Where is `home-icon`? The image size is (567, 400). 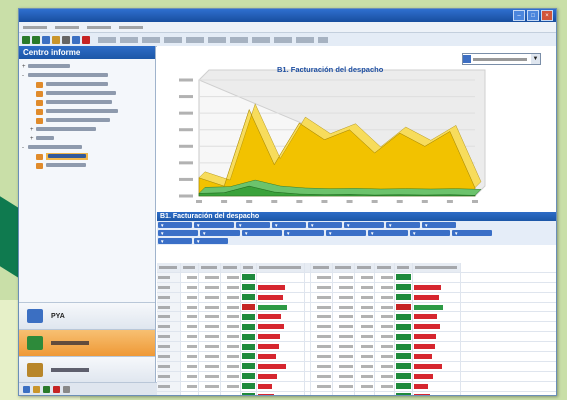
home-icon is located at coordinates (56, 39).